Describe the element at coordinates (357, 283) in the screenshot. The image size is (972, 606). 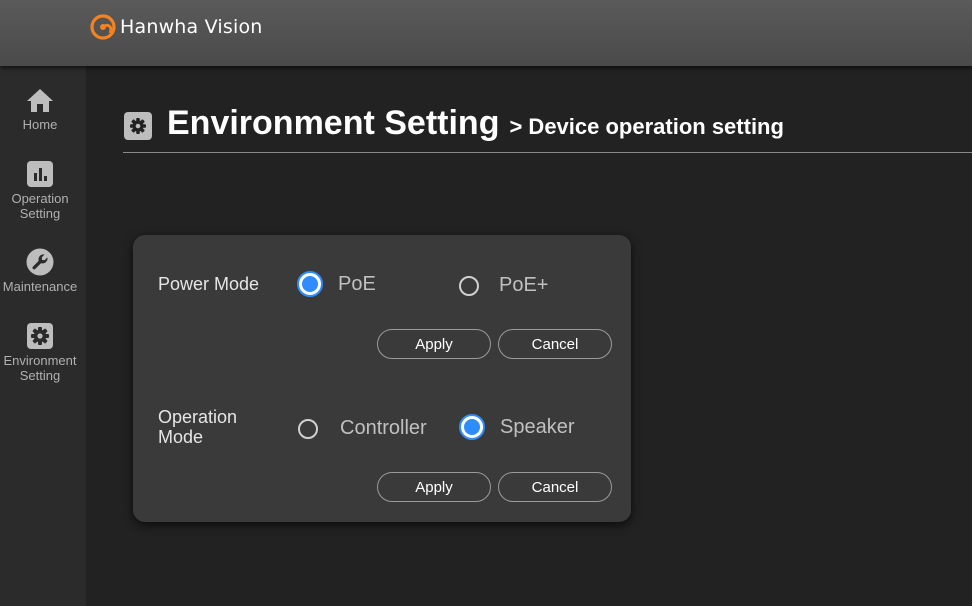
I see `radio-label: PoE` at that location.